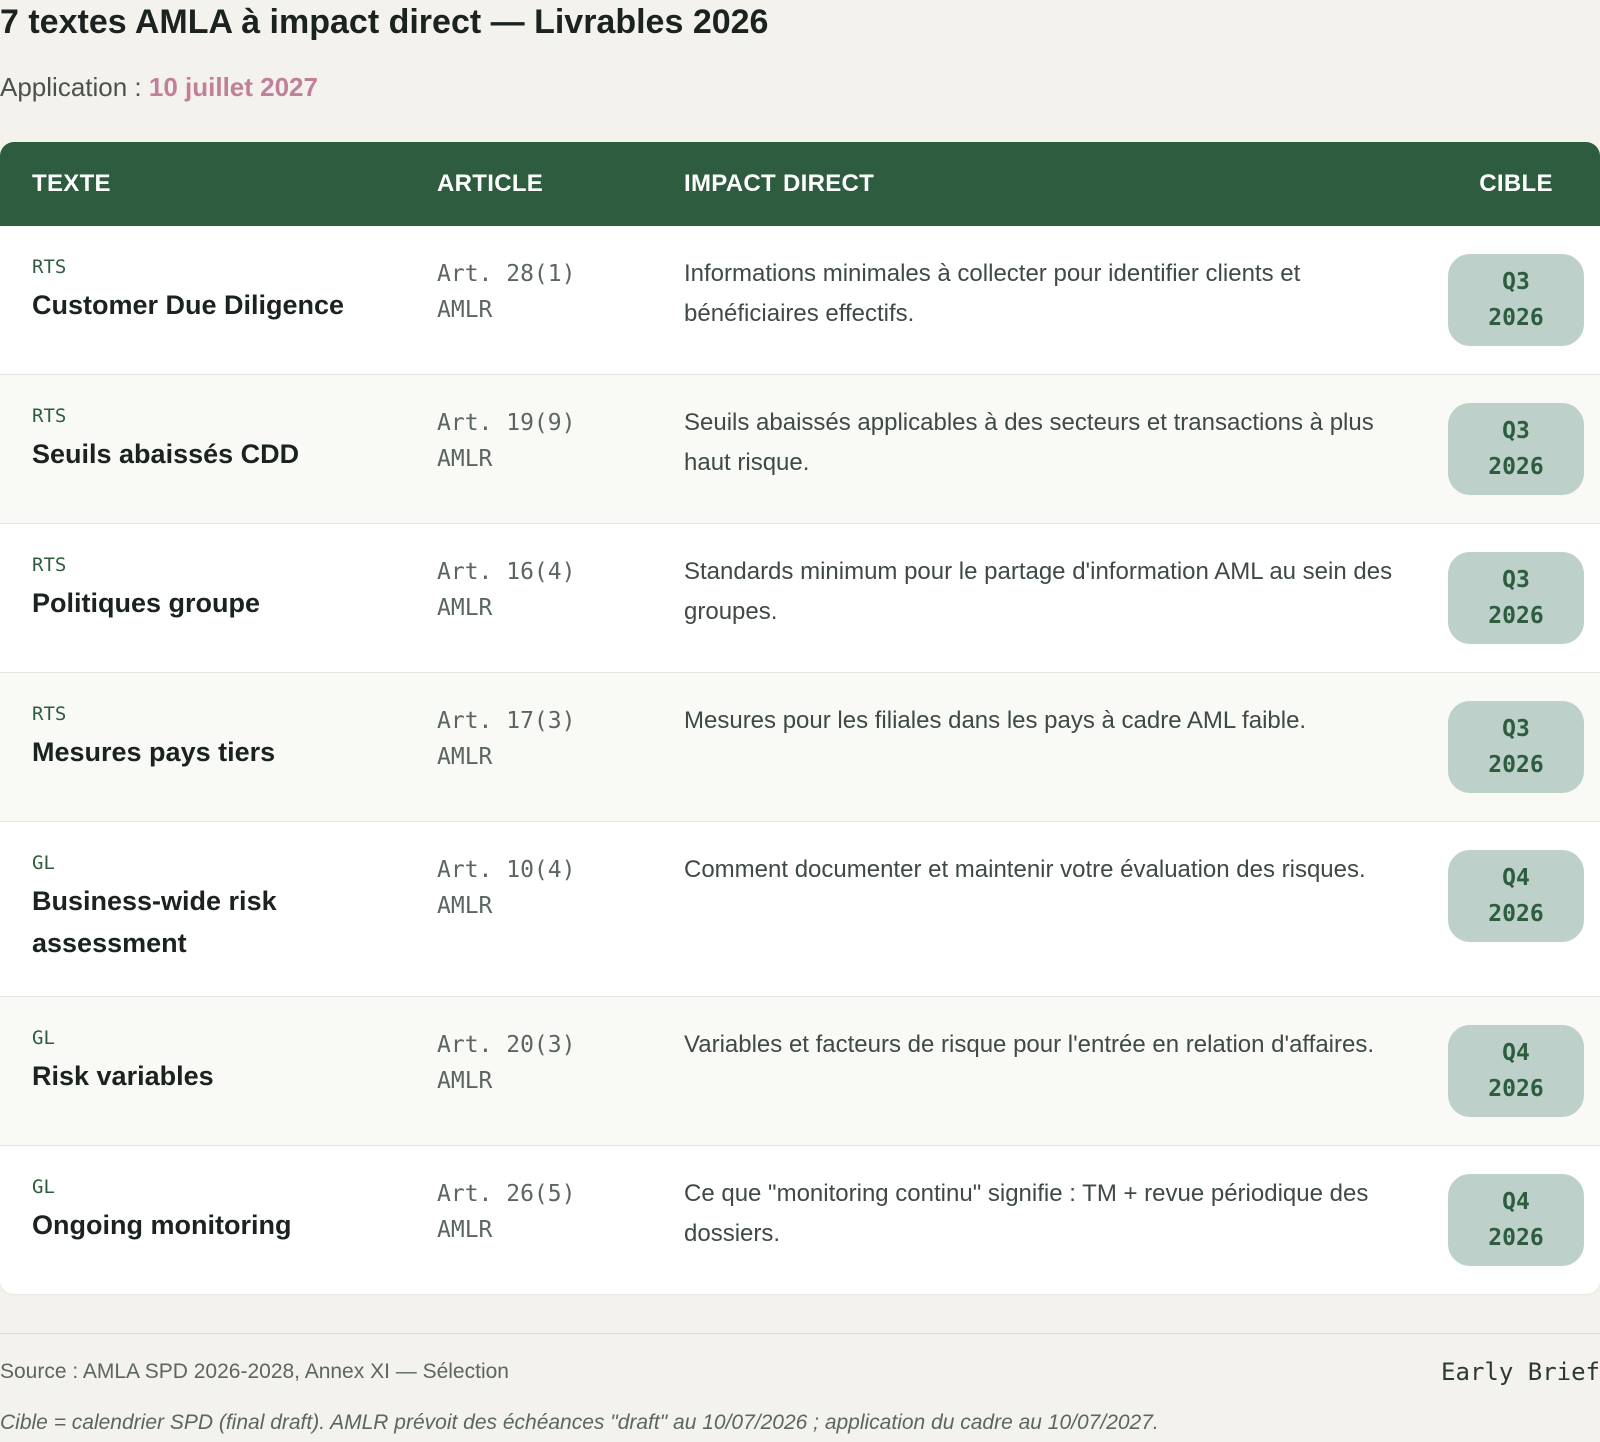  I want to click on text-name: Customer Due Diligence, so click(188, 305).